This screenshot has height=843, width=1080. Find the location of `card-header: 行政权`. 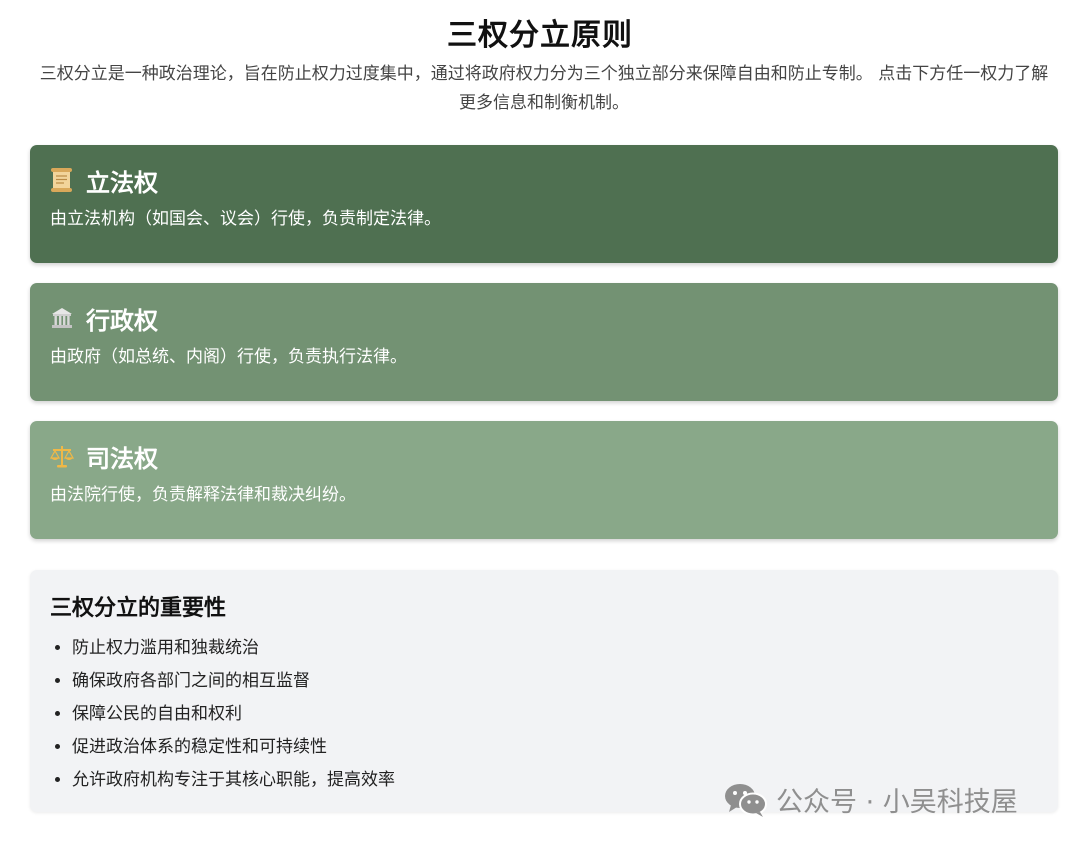

card-header: 行政权 is located at coordinates (544, 318).